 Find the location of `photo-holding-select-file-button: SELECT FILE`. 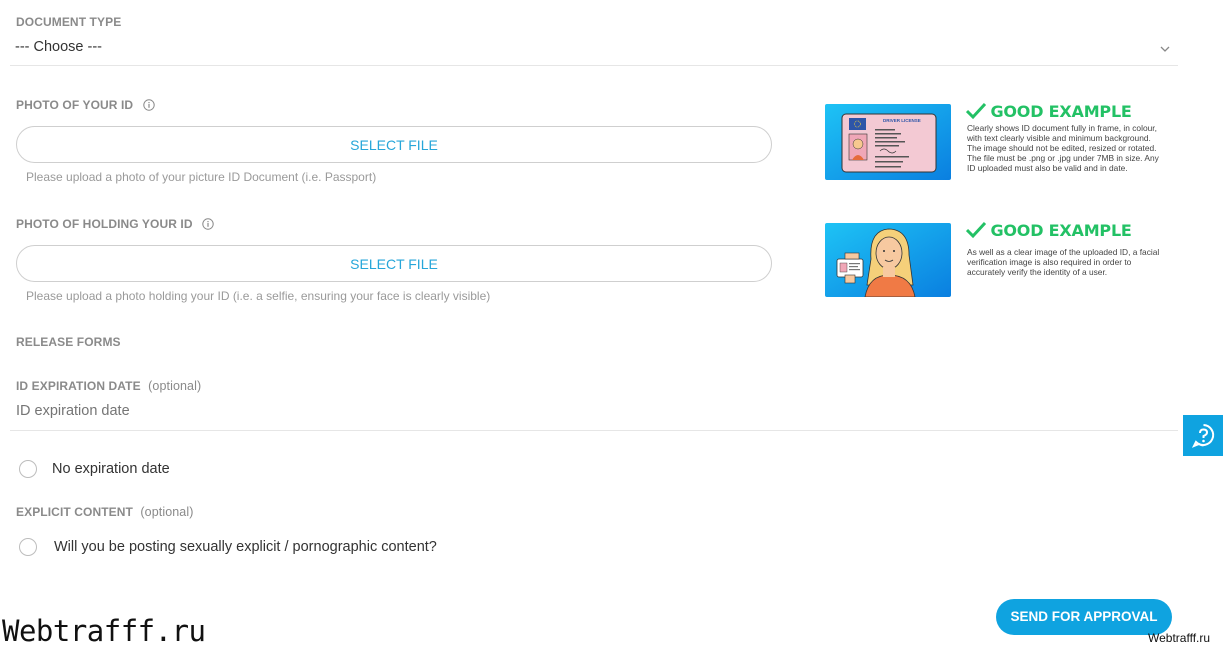

photo-holding-select-file-button: SELECT FILE is located at coordinates (394, 263).